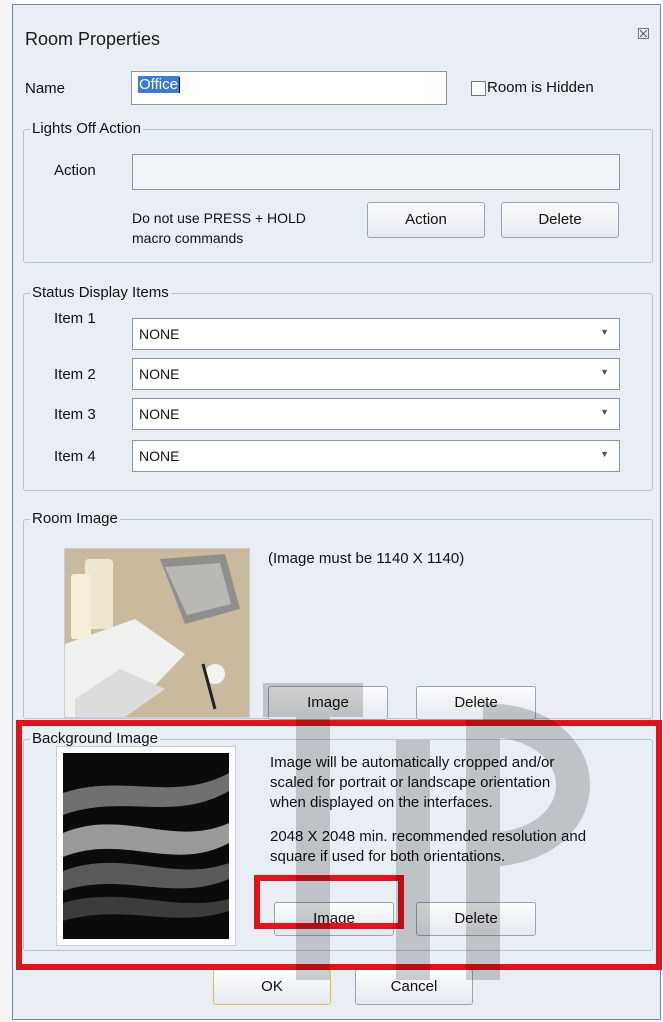 The image size is (663, 1022). What do you see at coordinates (366, 558) in the screenshot?
I see `room-image-note: (Image must be 1140 X 1140)` at bounding box center [366, 558].